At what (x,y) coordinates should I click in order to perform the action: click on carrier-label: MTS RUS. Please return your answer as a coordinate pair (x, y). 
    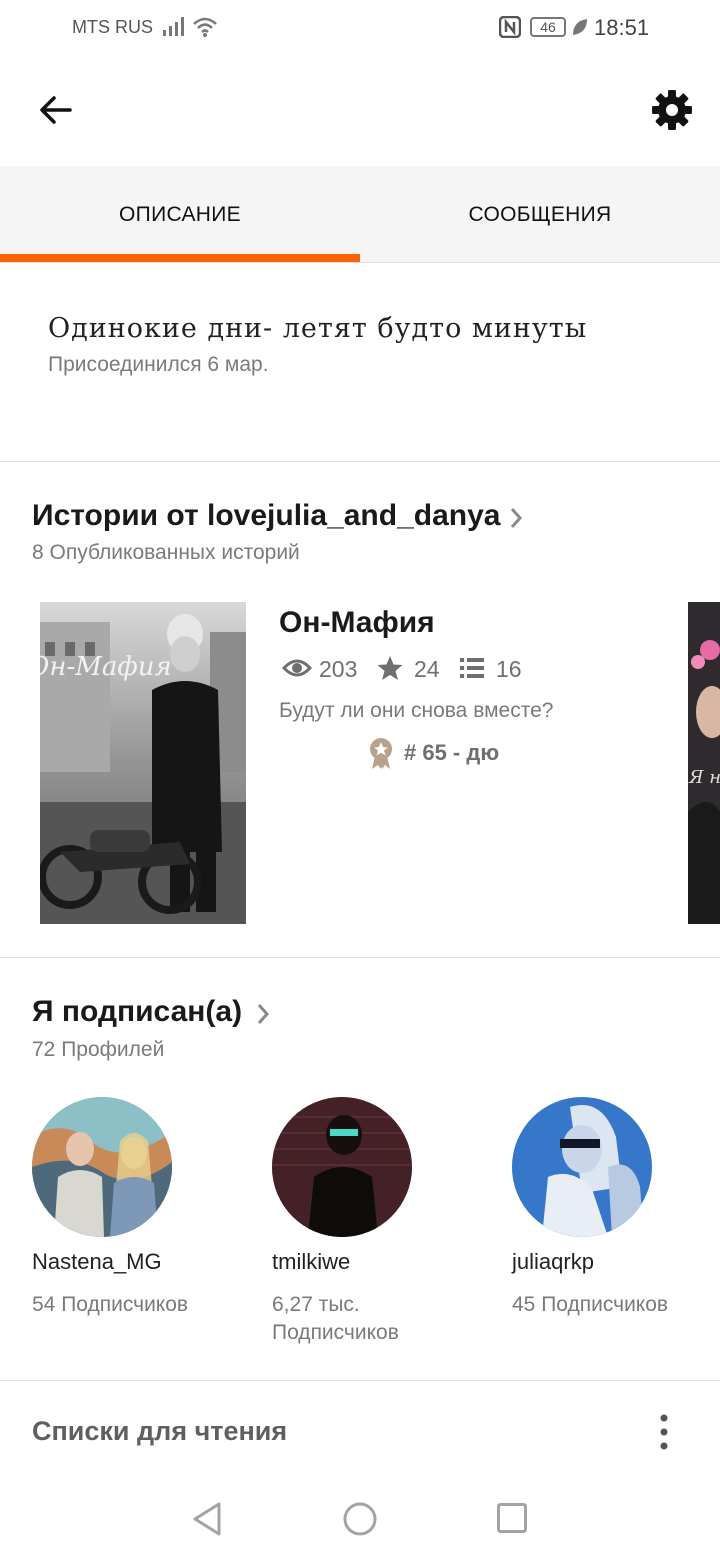
    Looking at the image, I should click on (112, 27).